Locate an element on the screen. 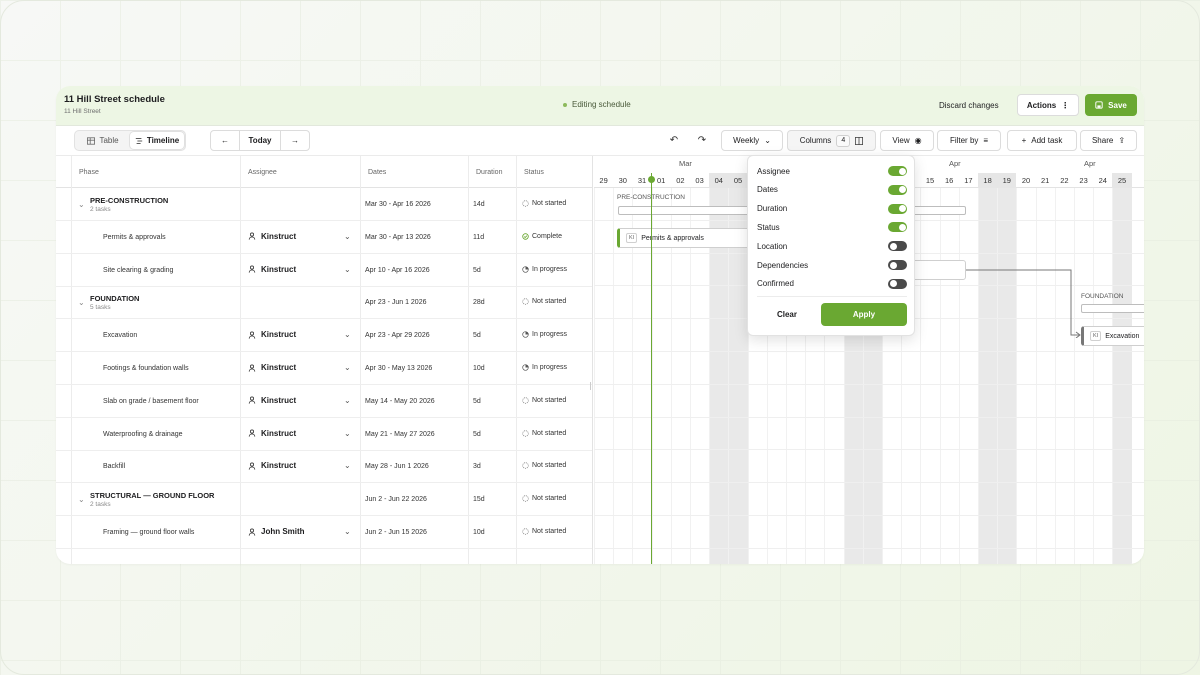 This screenshot has width=1200, height=675. undo-button: ↶ is located at coordinates (674, 140).